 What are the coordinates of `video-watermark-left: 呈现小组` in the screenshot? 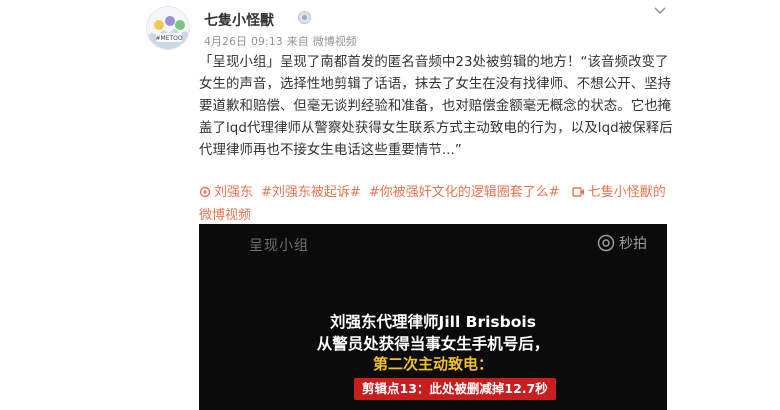 It's located at (279, 246).